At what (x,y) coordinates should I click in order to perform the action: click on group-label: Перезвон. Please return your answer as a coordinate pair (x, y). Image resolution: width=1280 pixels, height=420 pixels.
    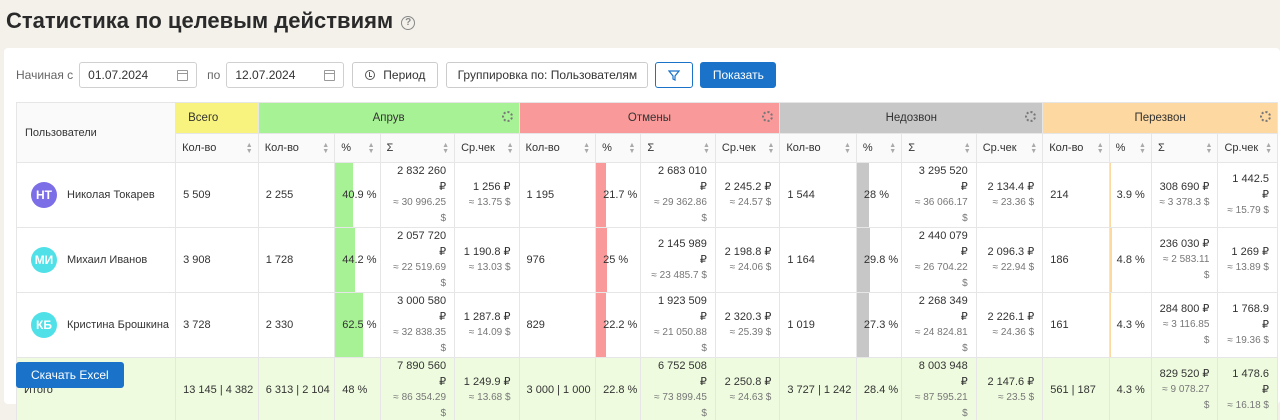
    Looking at the image, I should click on (1160, 118).